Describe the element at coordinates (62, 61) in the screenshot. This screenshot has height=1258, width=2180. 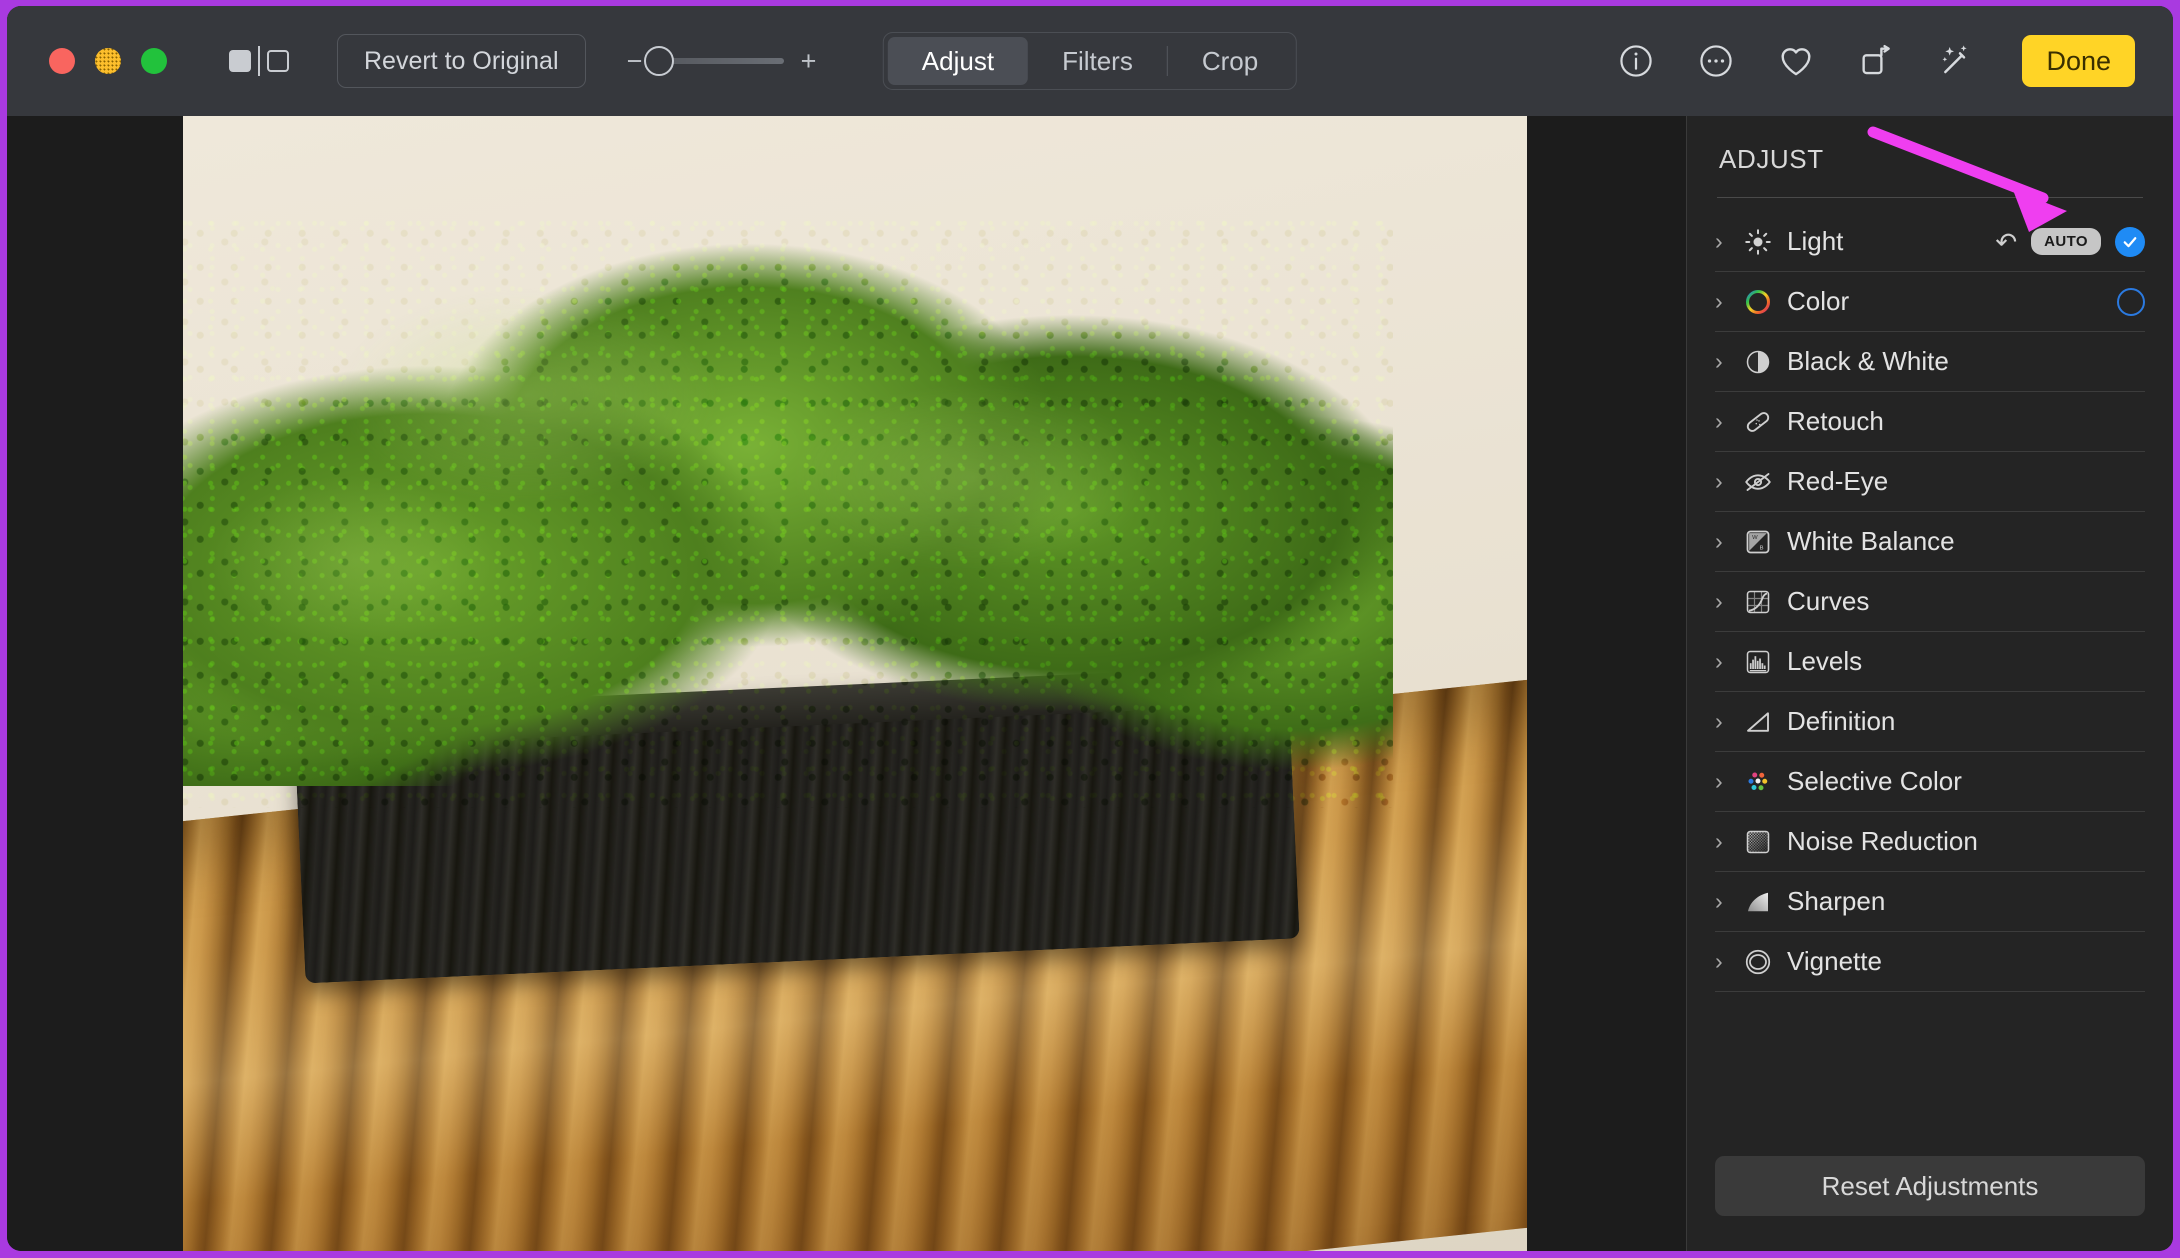
I see `close-window-button` at that location.